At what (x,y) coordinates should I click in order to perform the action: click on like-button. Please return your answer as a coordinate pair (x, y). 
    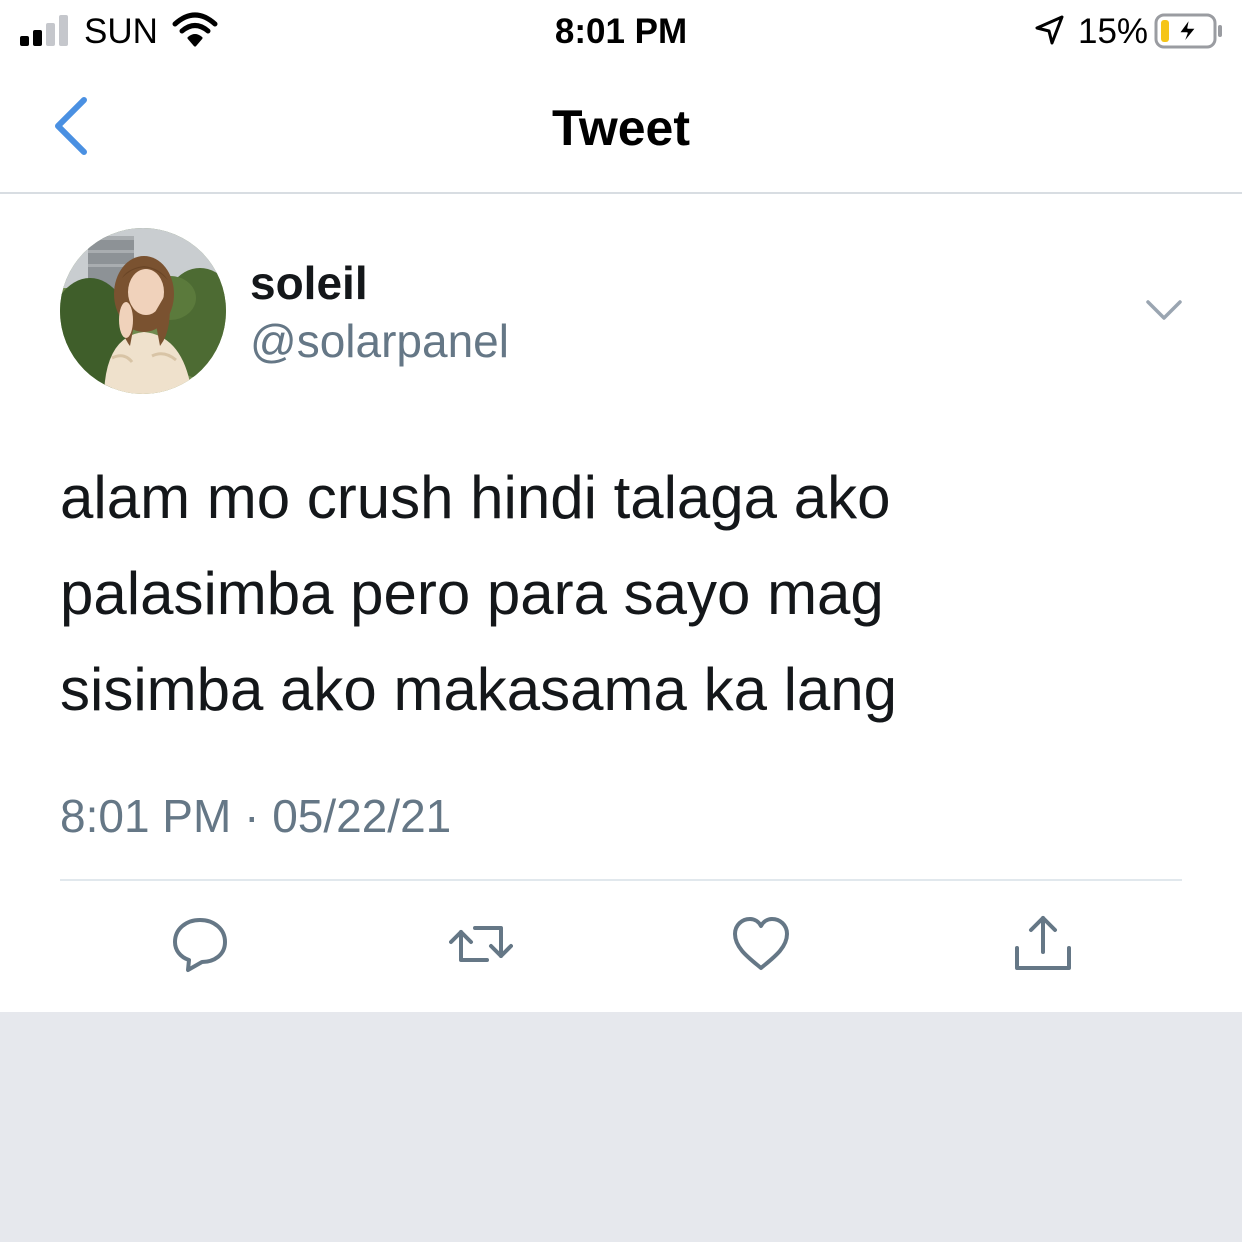
    Looking at the image, I should click on (761, 944).